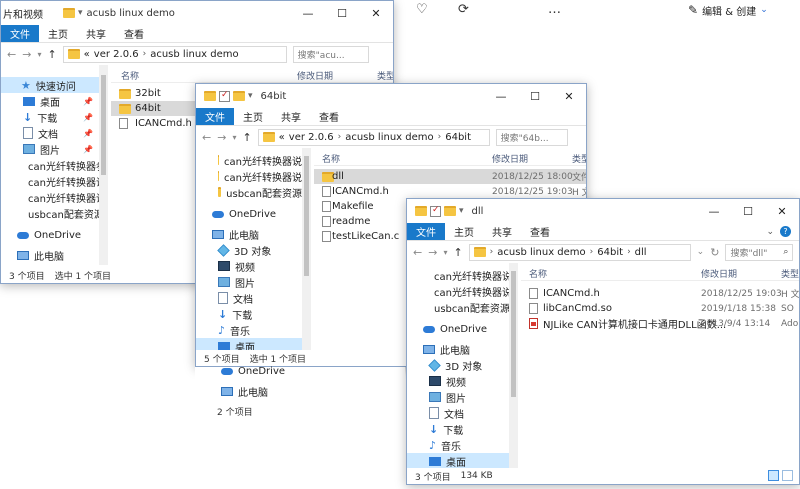  What do you see at coordinates (197, 13) in the screenshot?
I see `title-bar: 片和视频 ▾ acusb linux demo — ☐ ✕` at bounding box center [197, 13].